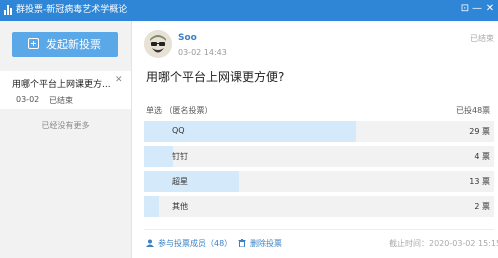 The width and height of the screenshot is (498, 258). What do you see at coordinates (242, 244) in the screenshot?
I see `trash-icon` at bounding box center [242, 244].